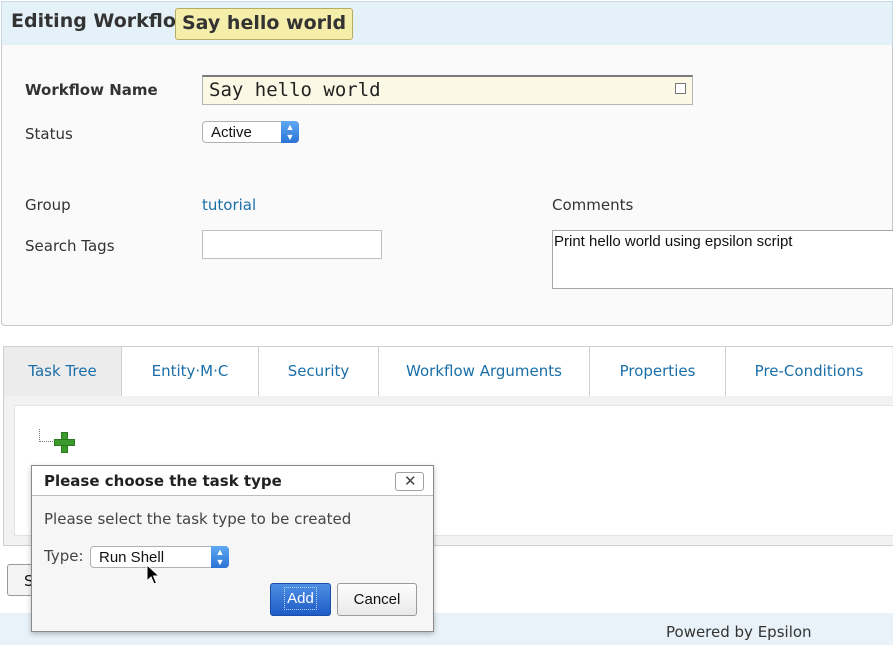 The height and width of the screenshot is (645, 893). What do you see at coordinates (722, 259) in the screenshot?
I see `comments-textarea: Print hello world using epsilon script` at bounding box center [722, 259].